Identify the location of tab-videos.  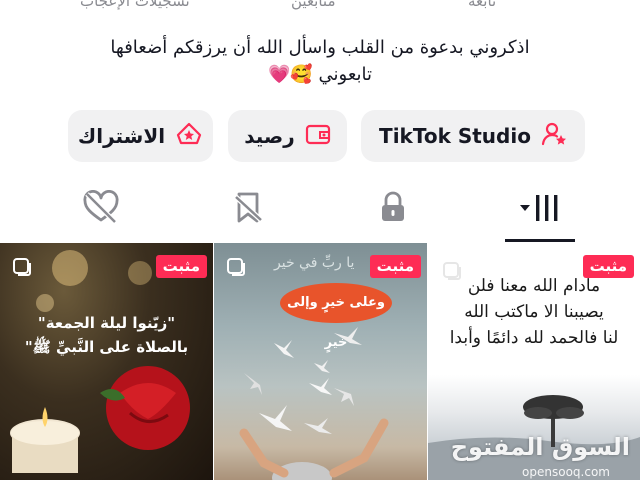
(540, 216).